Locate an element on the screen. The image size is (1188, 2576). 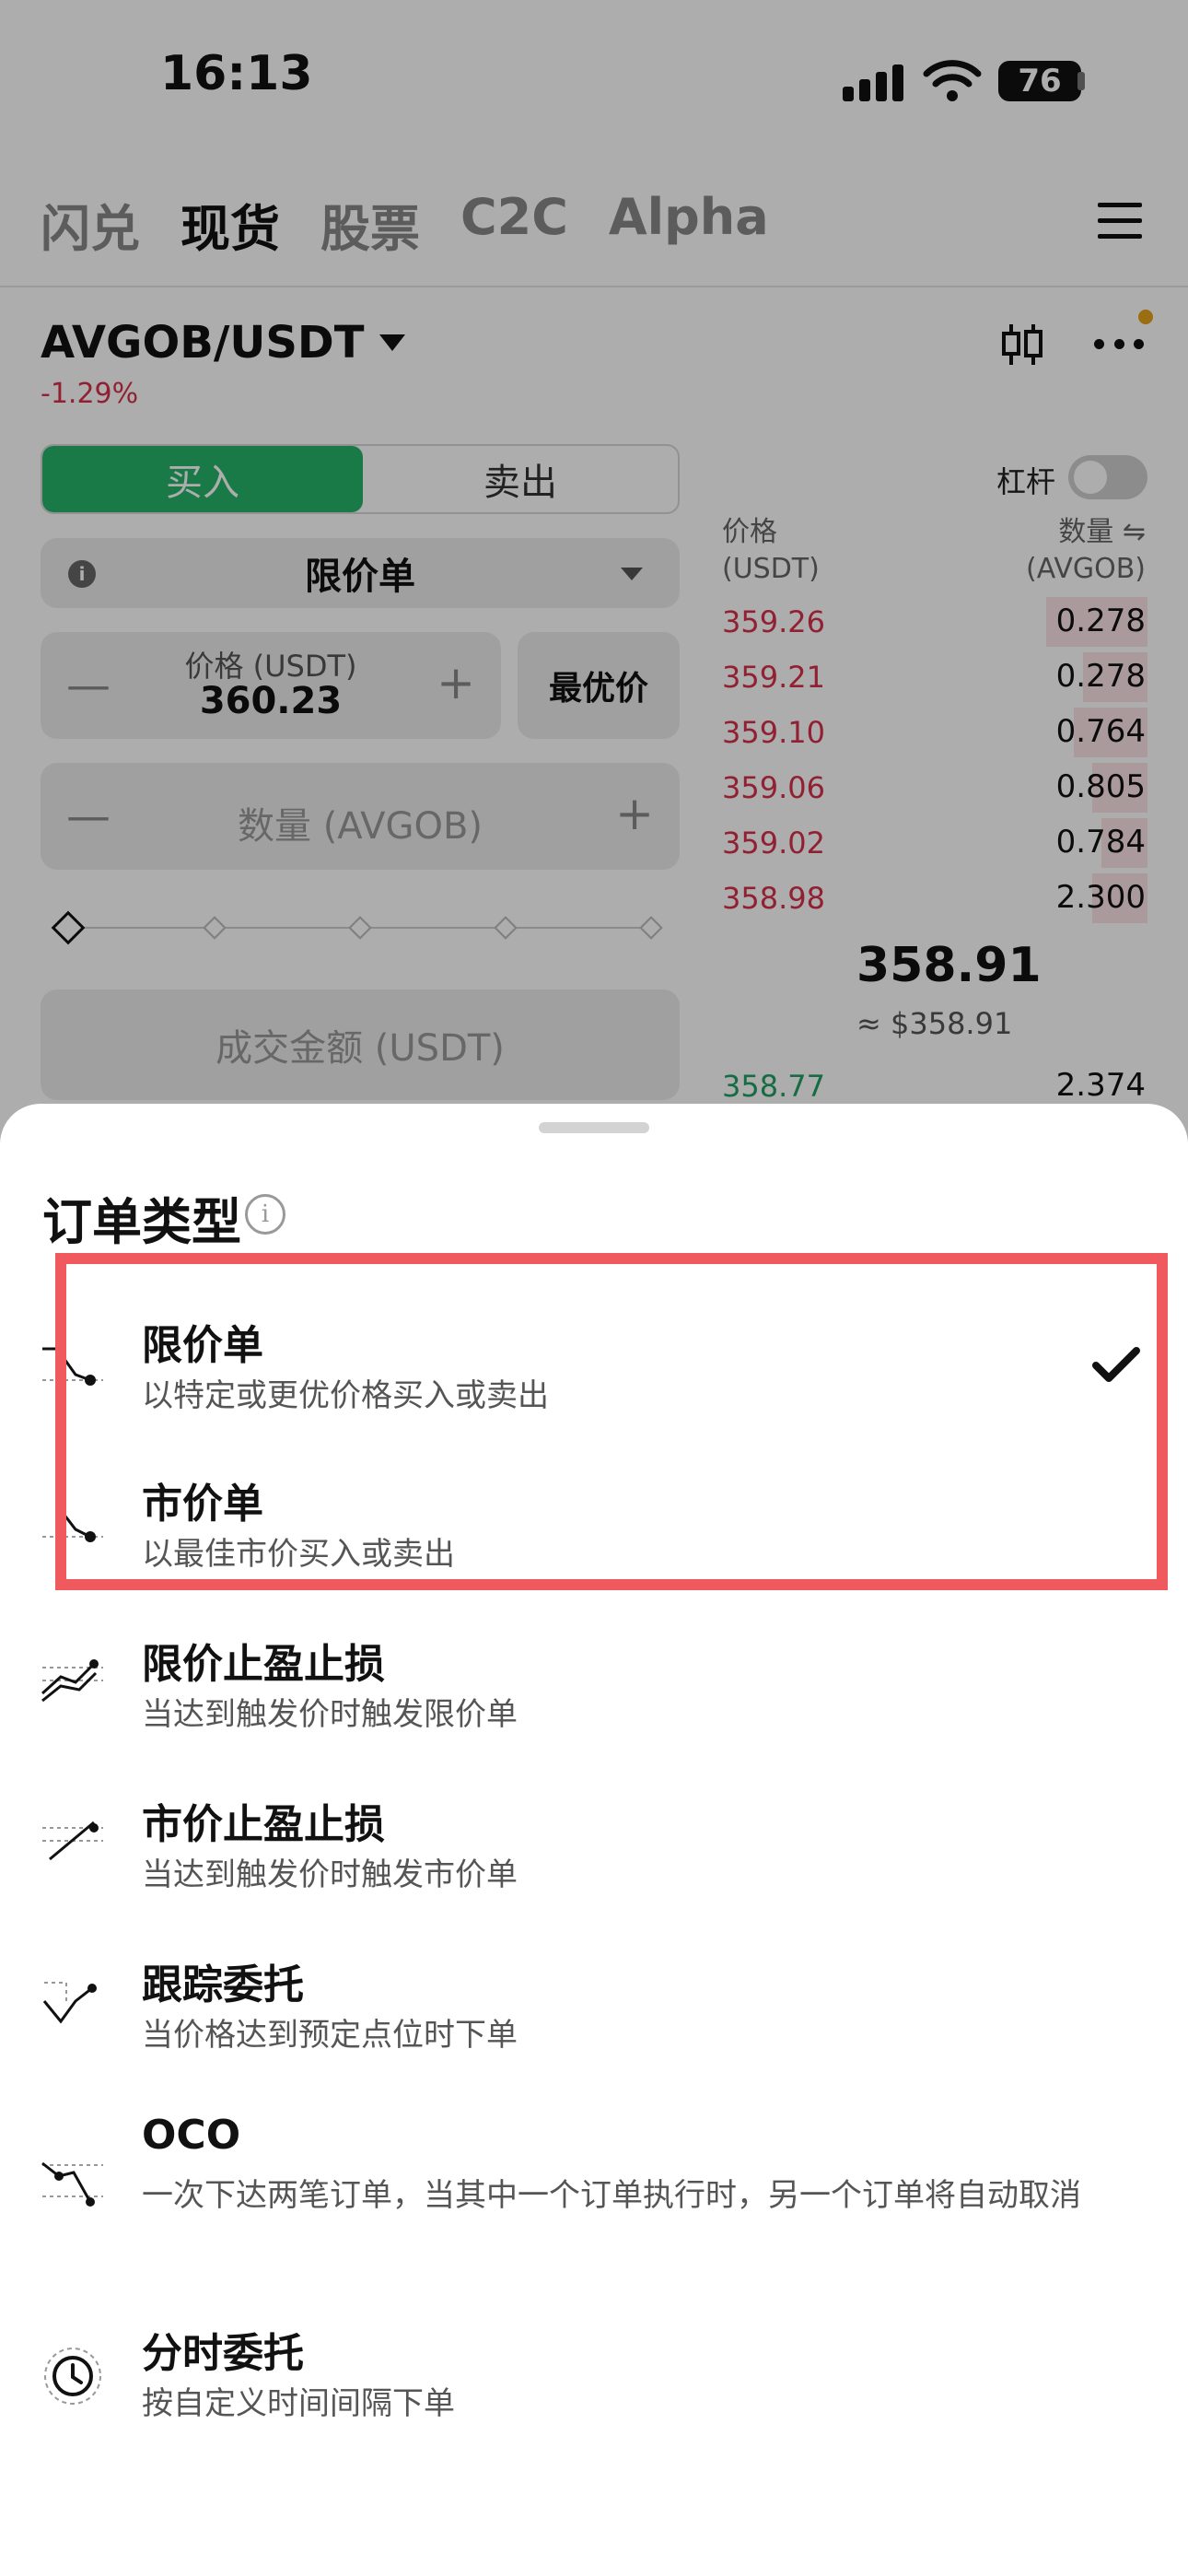
highlight-annotation-box is located at coordinates (611, 1421).